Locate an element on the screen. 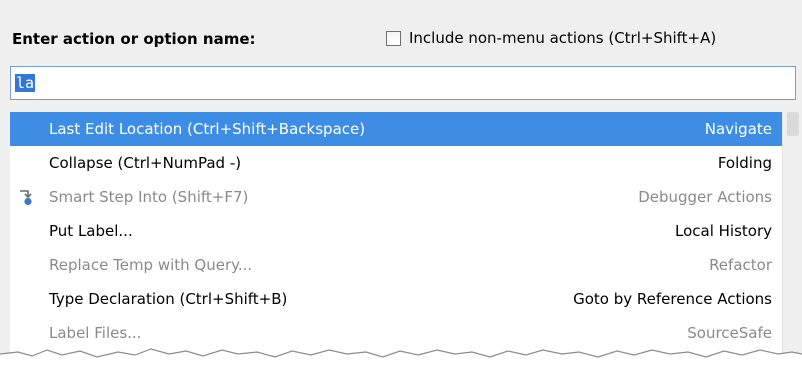 This screenshot has height=365, width=802. result-group: Navigate is located at coordinates (738, 129).